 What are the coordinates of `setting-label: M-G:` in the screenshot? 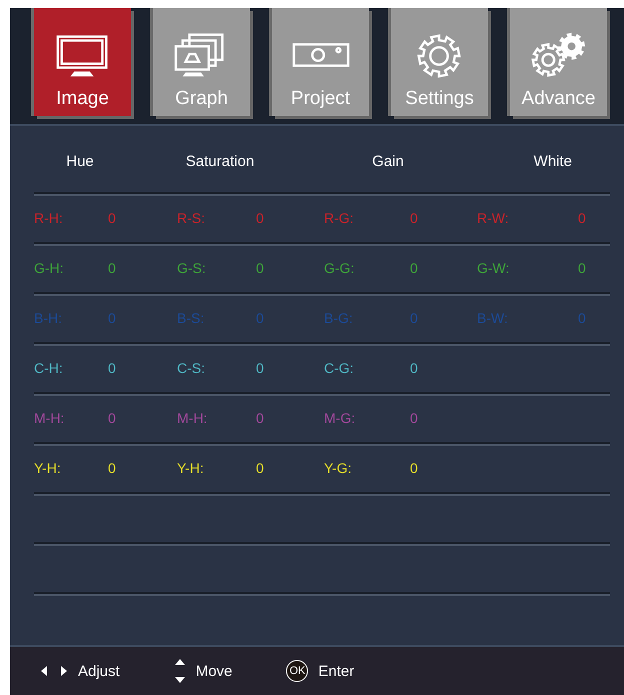 It's located at (340, 418).